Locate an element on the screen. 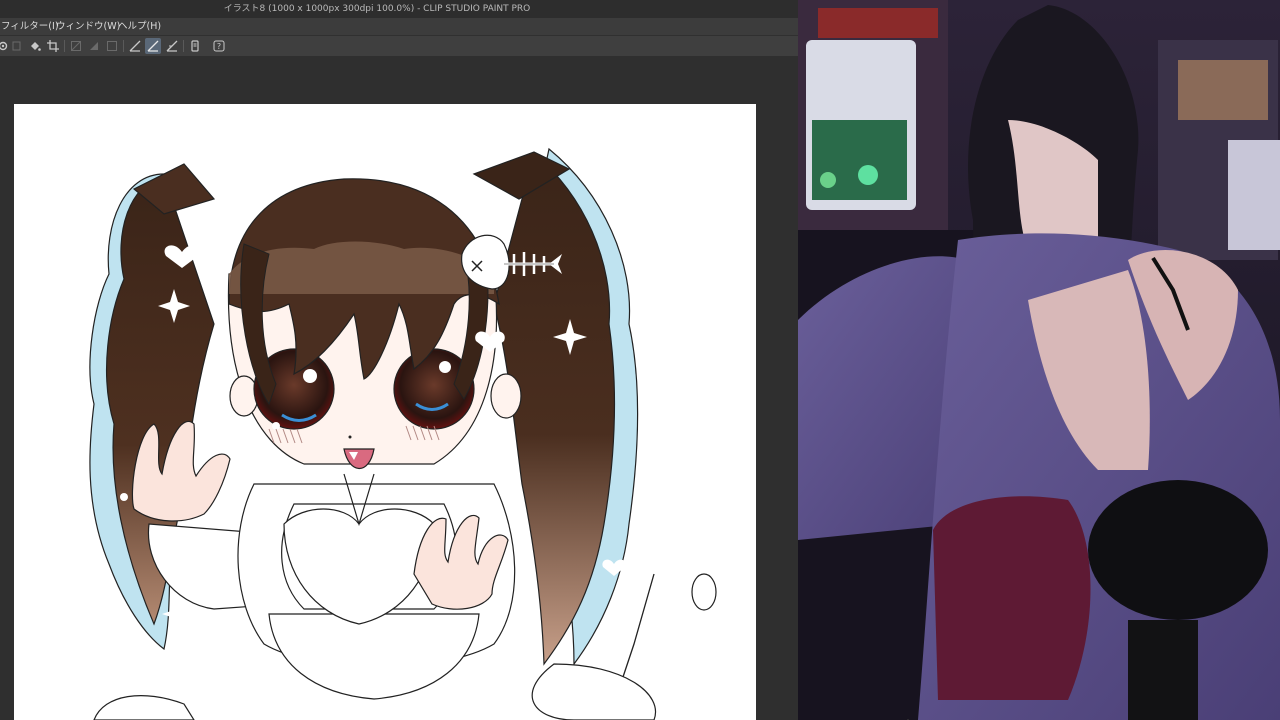 This screenshot has width=1280, height=720. pen-icon is located at coordinates (135, 46).